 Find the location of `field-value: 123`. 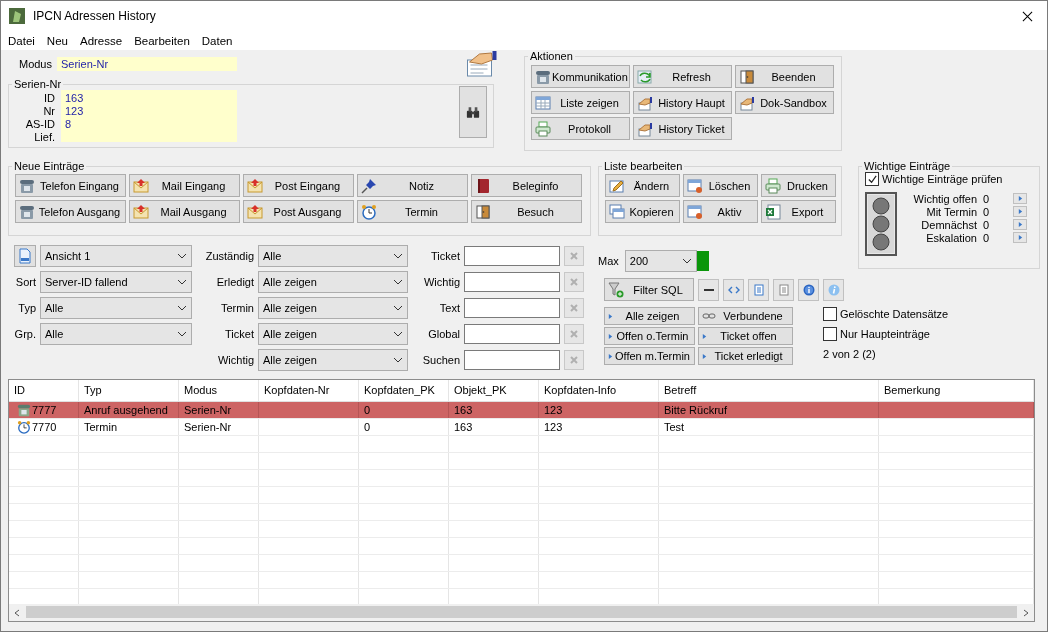

field-value: 123 is located at coordinates (74, 111).